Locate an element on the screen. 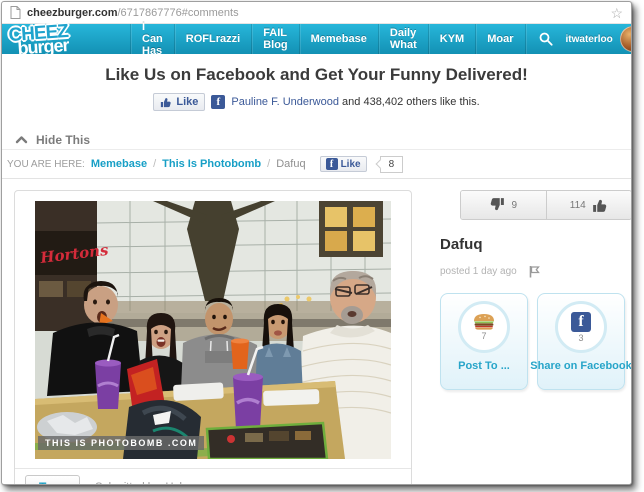  downvote-count: 9 is located at coordinates (514, 205).